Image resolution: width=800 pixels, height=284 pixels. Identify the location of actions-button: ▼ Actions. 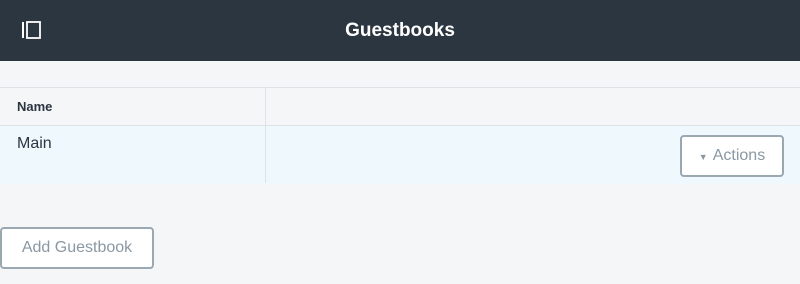
(732, 156).